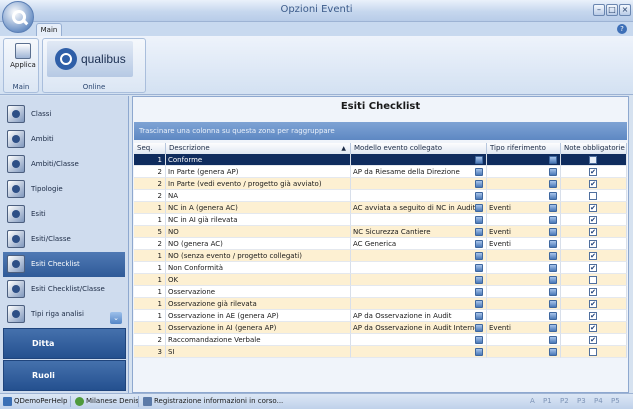 Image resolution: width=633 pixels, height=409 pixels. Describe the element at coordinates (419, 208) in the screenshot. I see `cell-modello: AC avviata a seguito di NC in Audit` at that location.